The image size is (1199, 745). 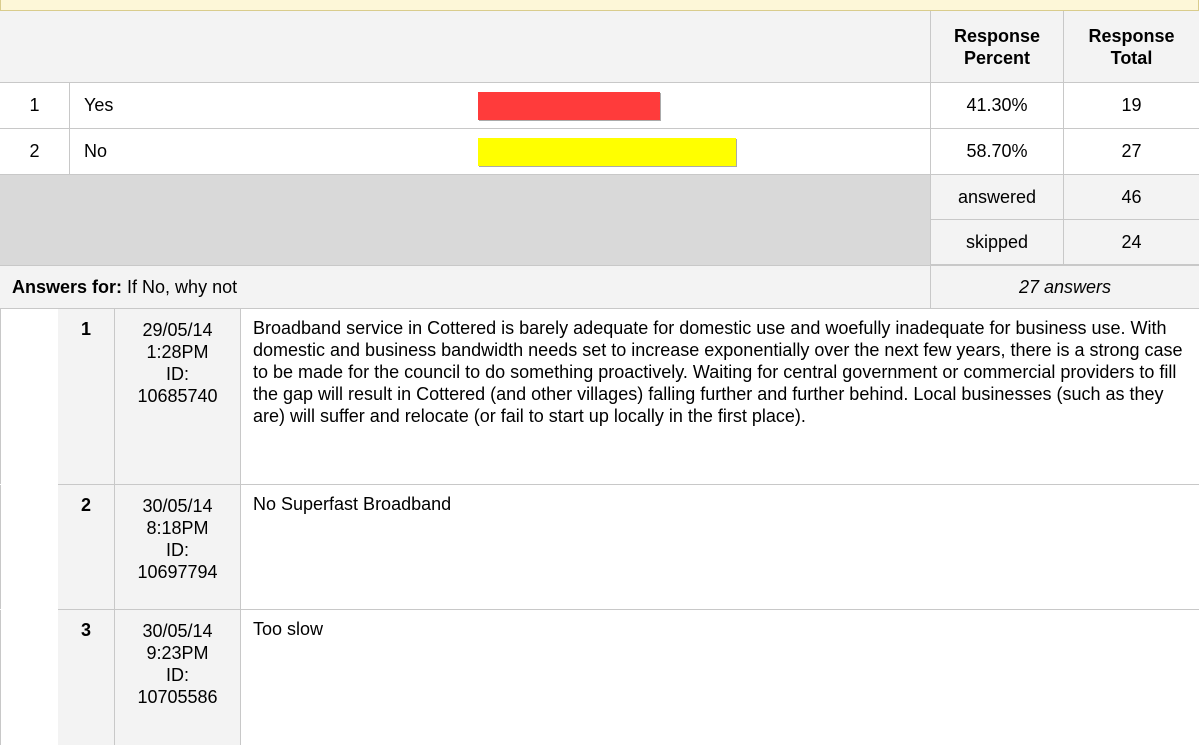 What do you see at coordinates (270, 152) in the screenshot?
I see `row-label-no: No` at bounding box center [270, 152].